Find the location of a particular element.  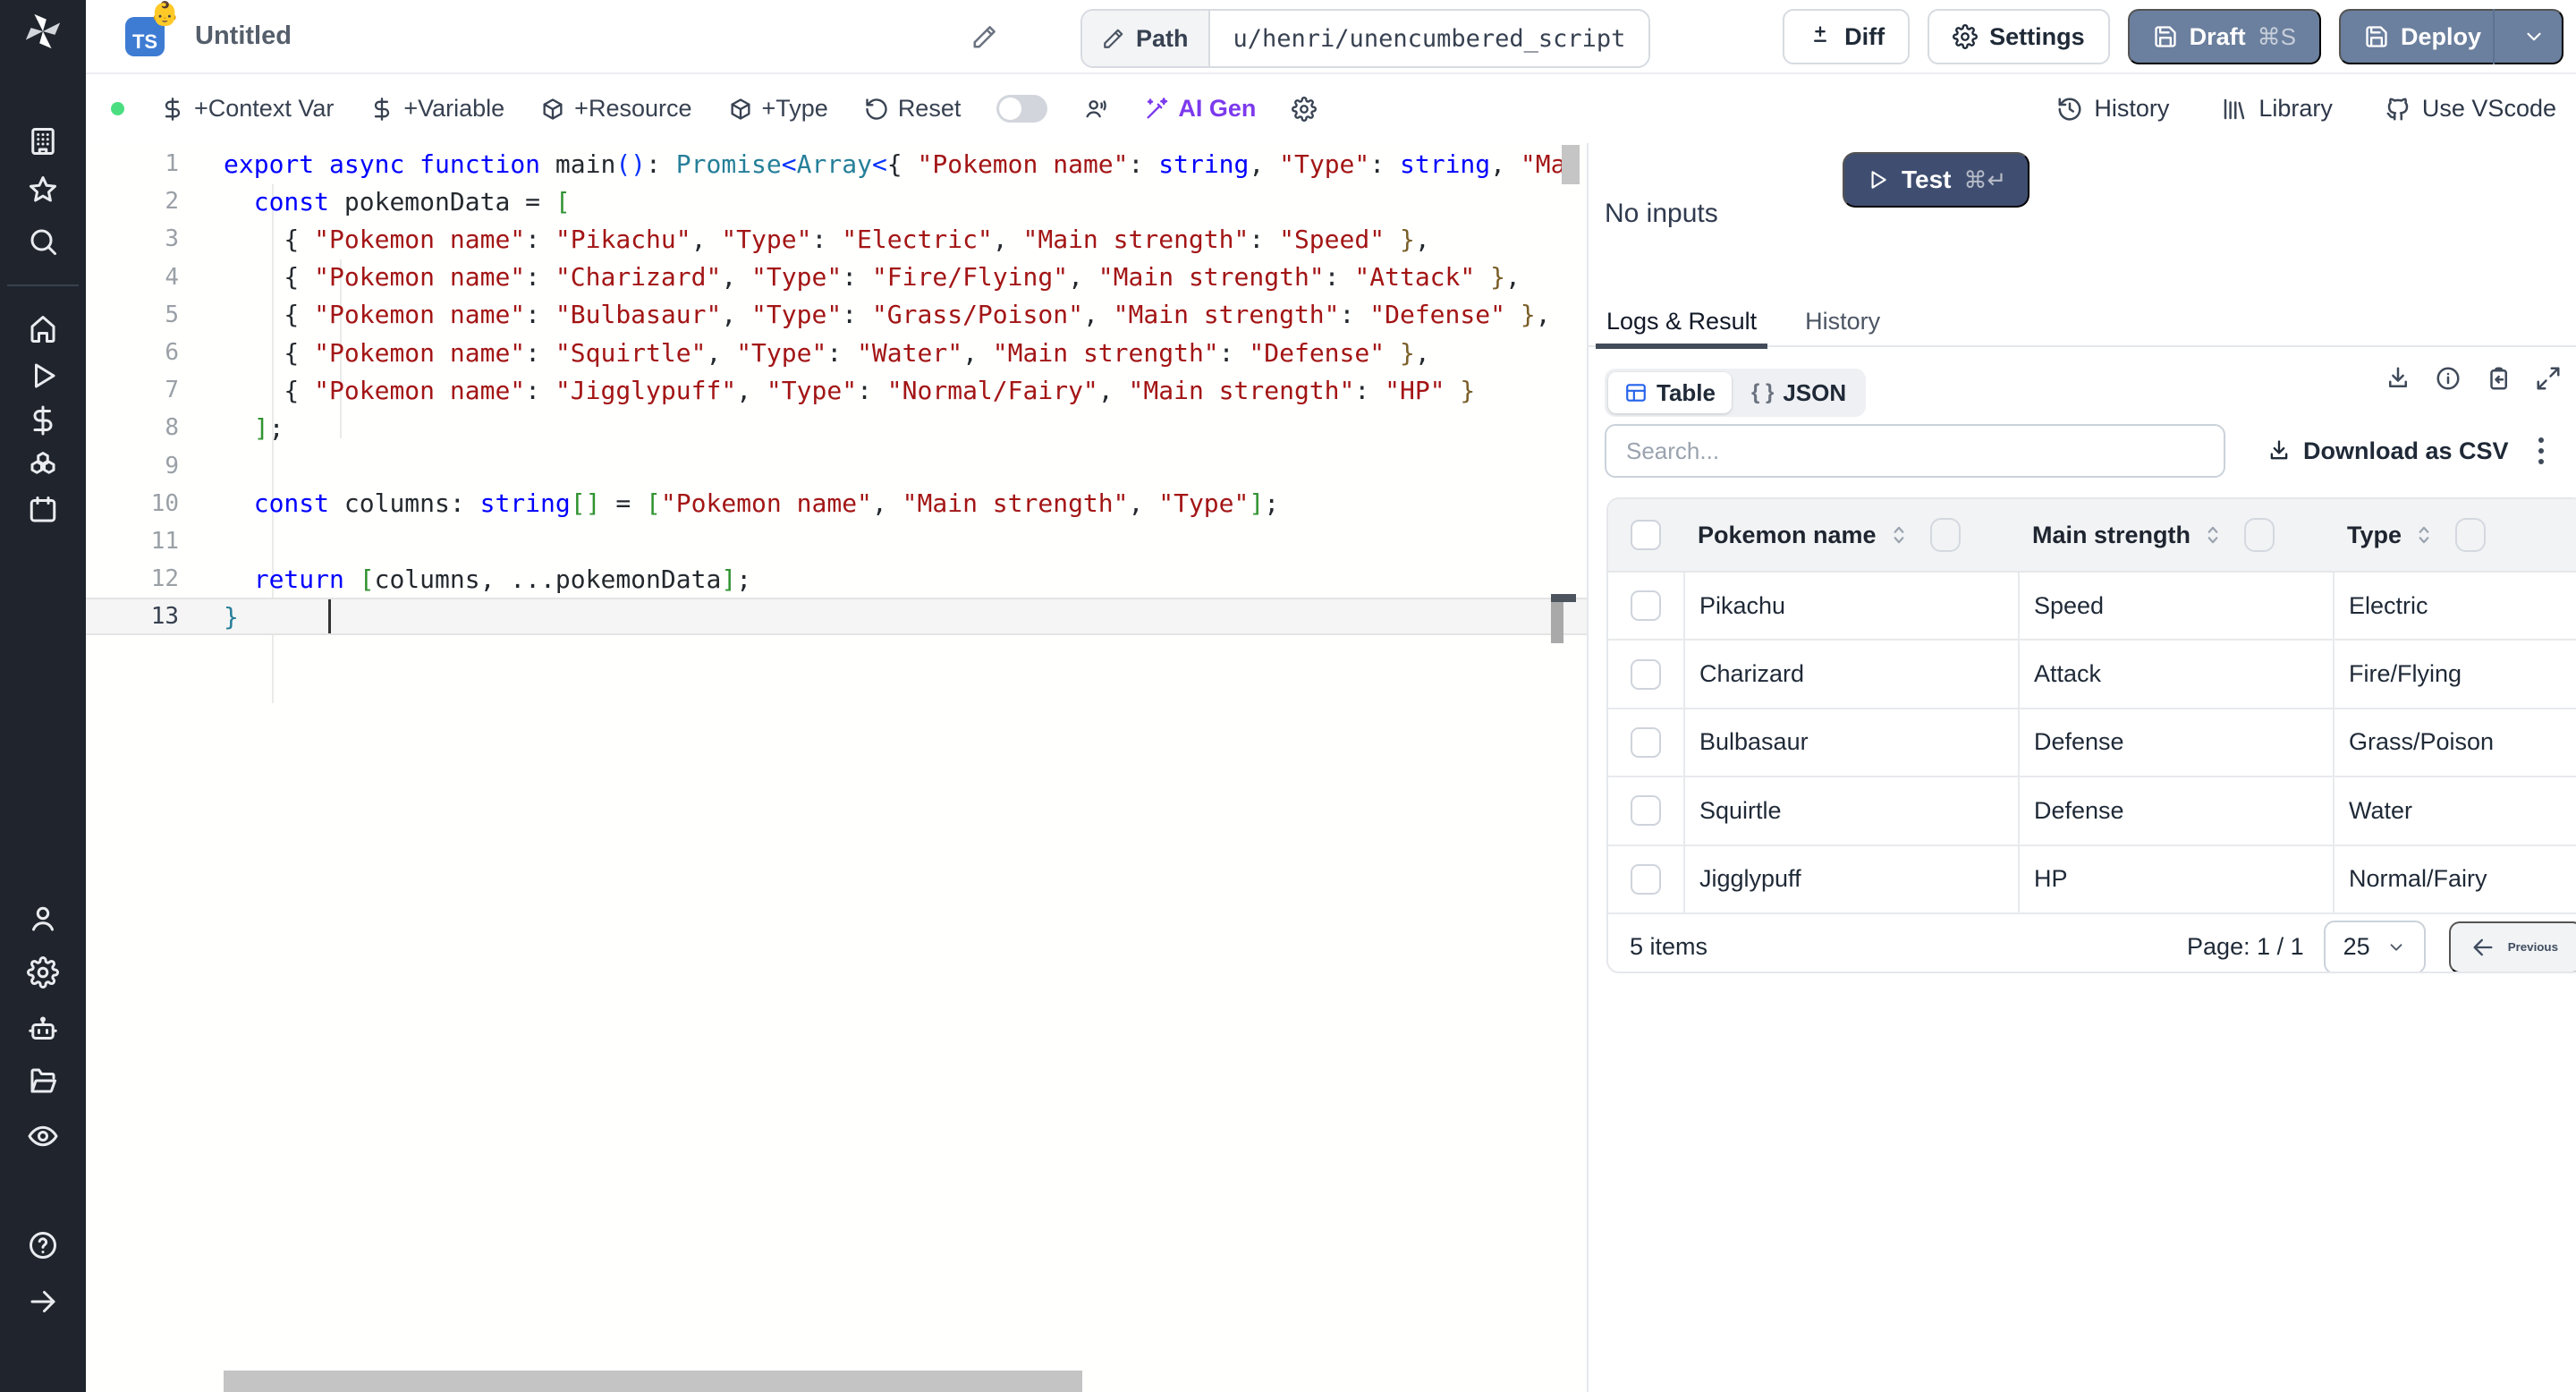

reset-button: Reset is located at coordinates (912, 109).